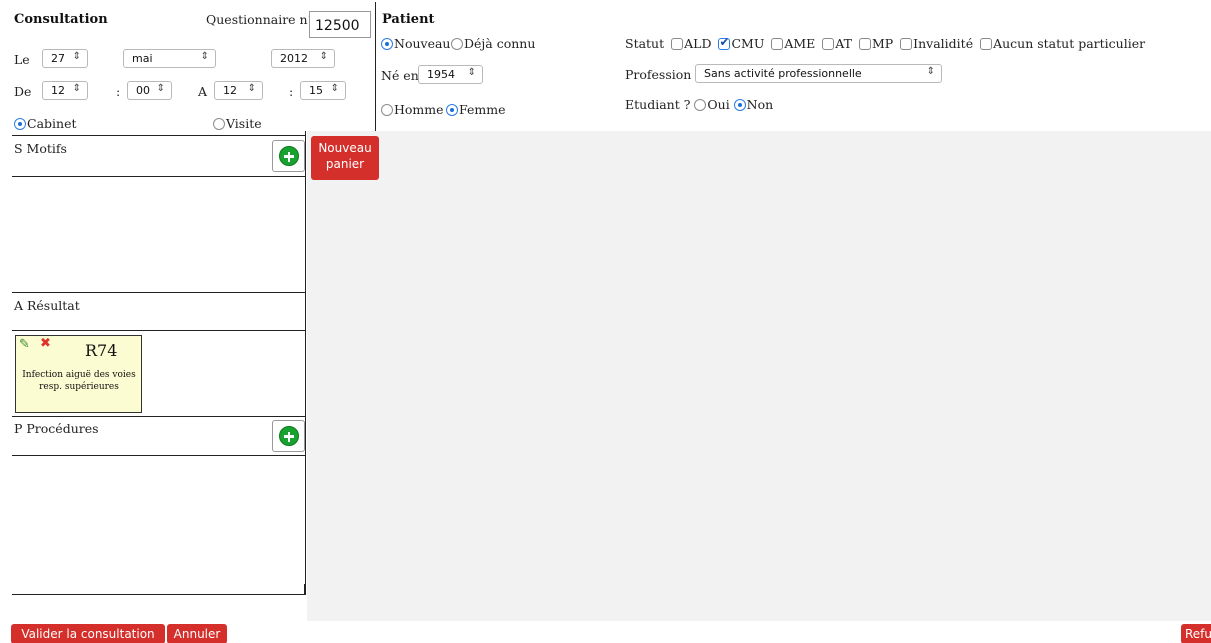 Image resolution: width=1211 pixels, height=643 pixels. Describe the element at coordinates (791, 43) in the screenshot. I see `statut-ame: AME` at that location.